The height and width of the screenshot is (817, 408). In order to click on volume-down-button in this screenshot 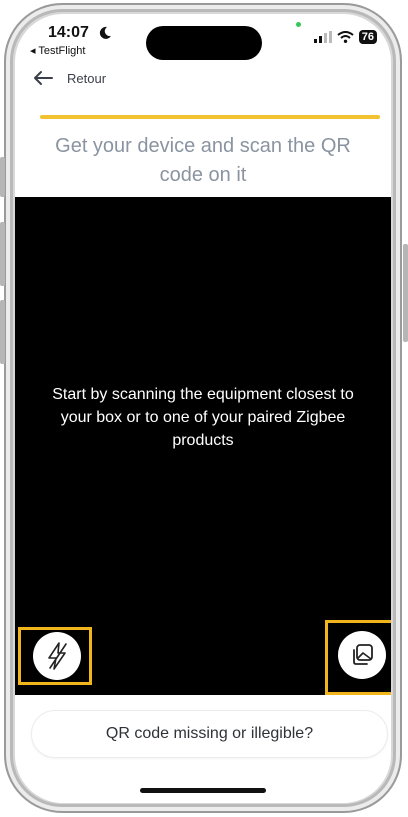, I will do `click(2, 332)`.